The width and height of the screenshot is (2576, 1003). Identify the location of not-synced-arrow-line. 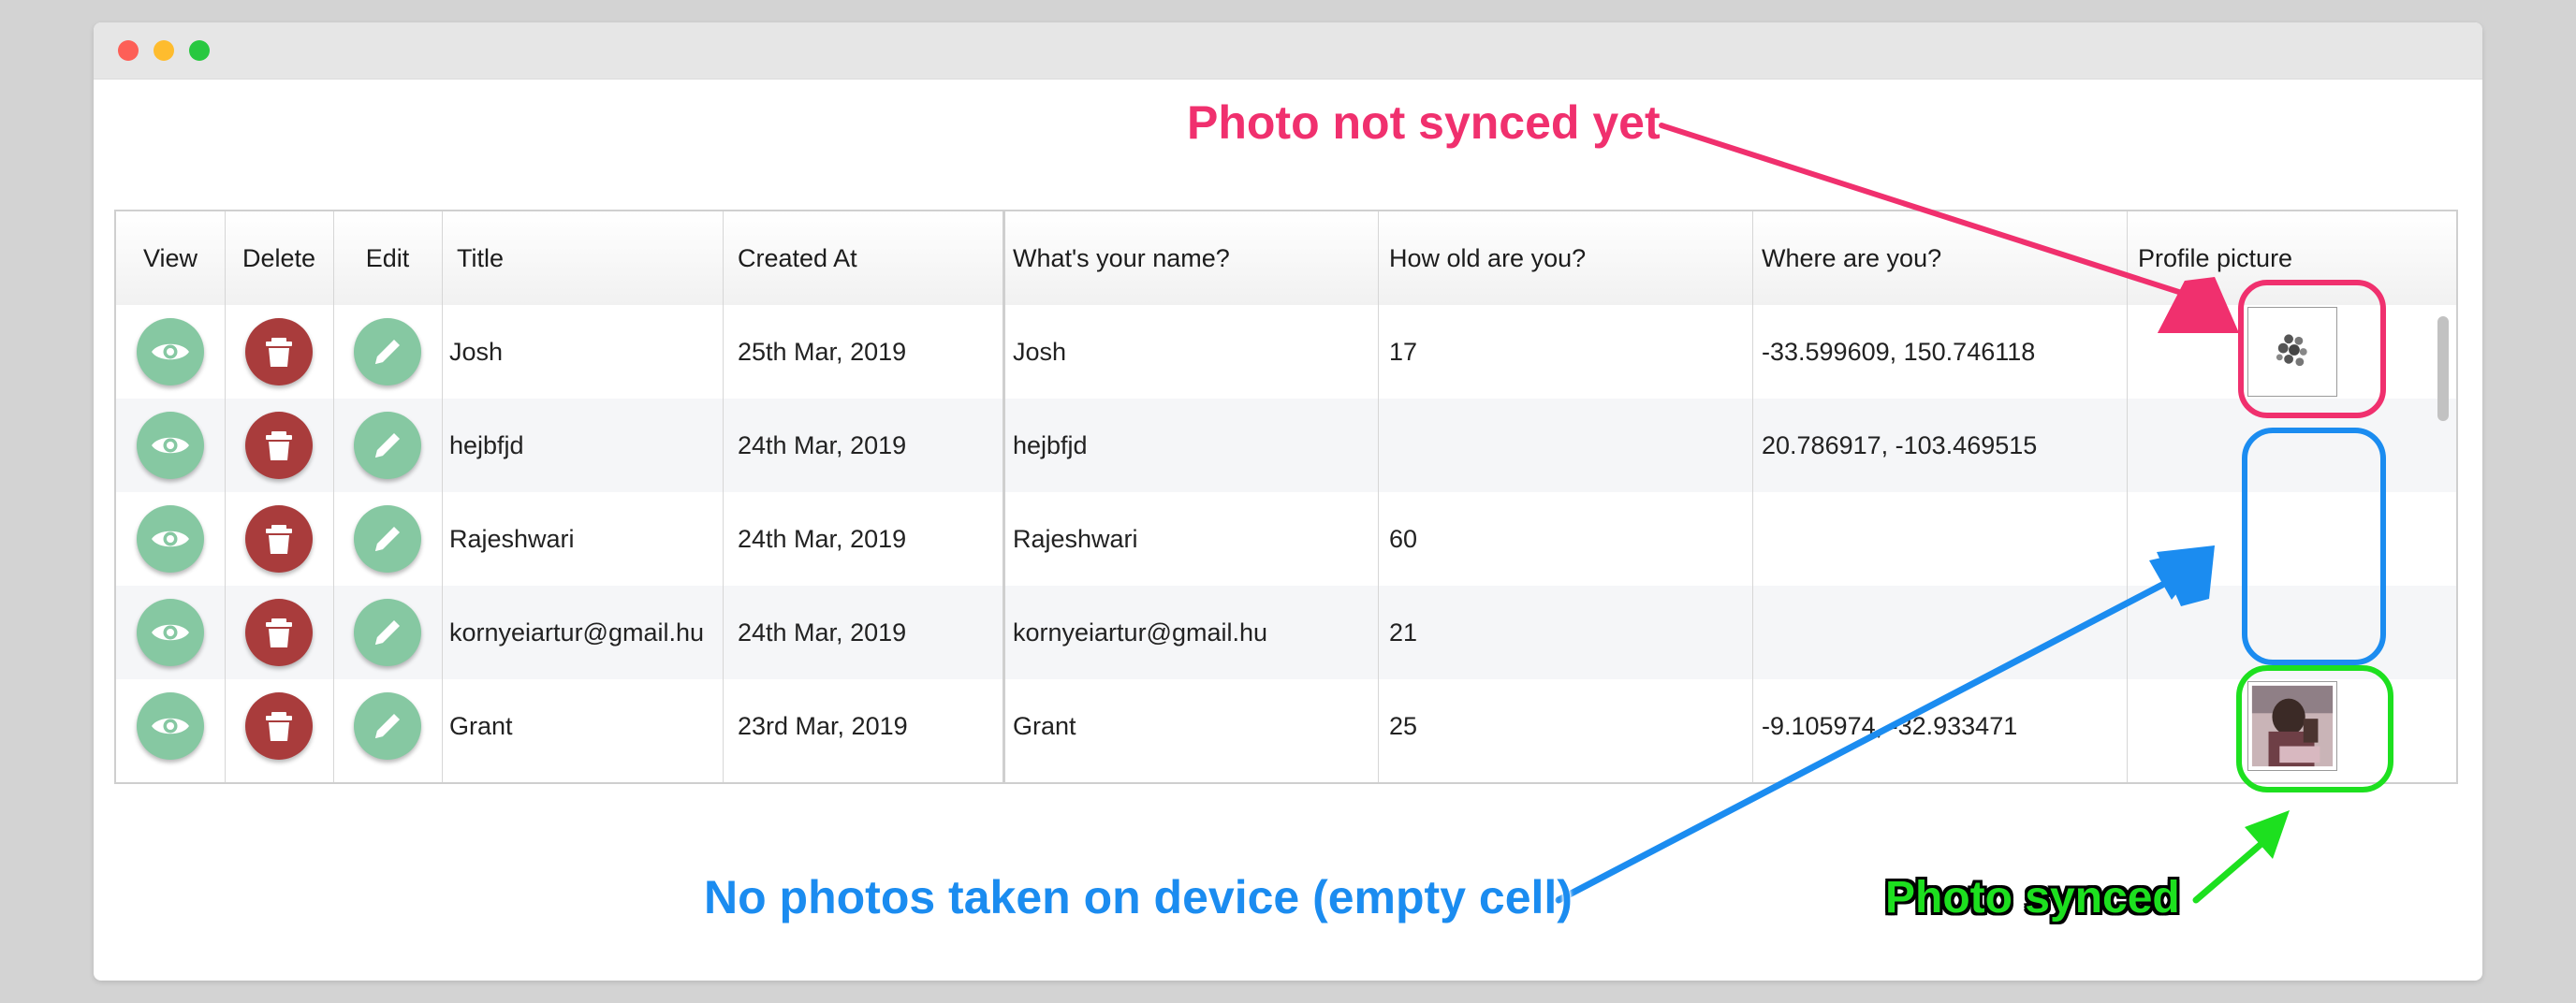
(1926, 210).